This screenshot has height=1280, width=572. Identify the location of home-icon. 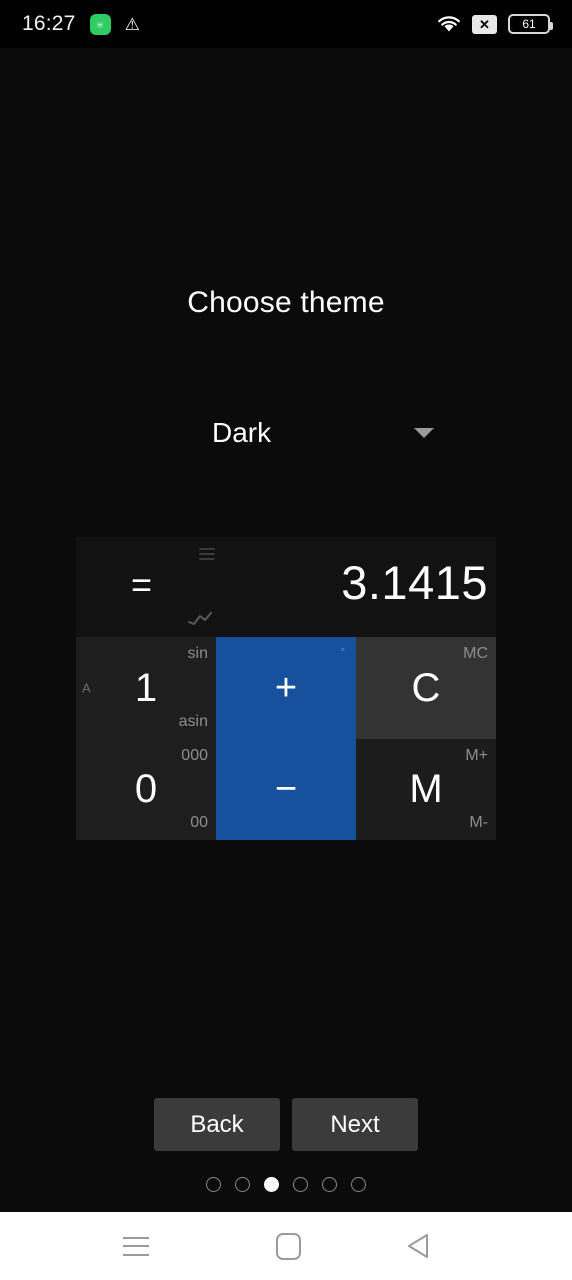
(288, 1246).